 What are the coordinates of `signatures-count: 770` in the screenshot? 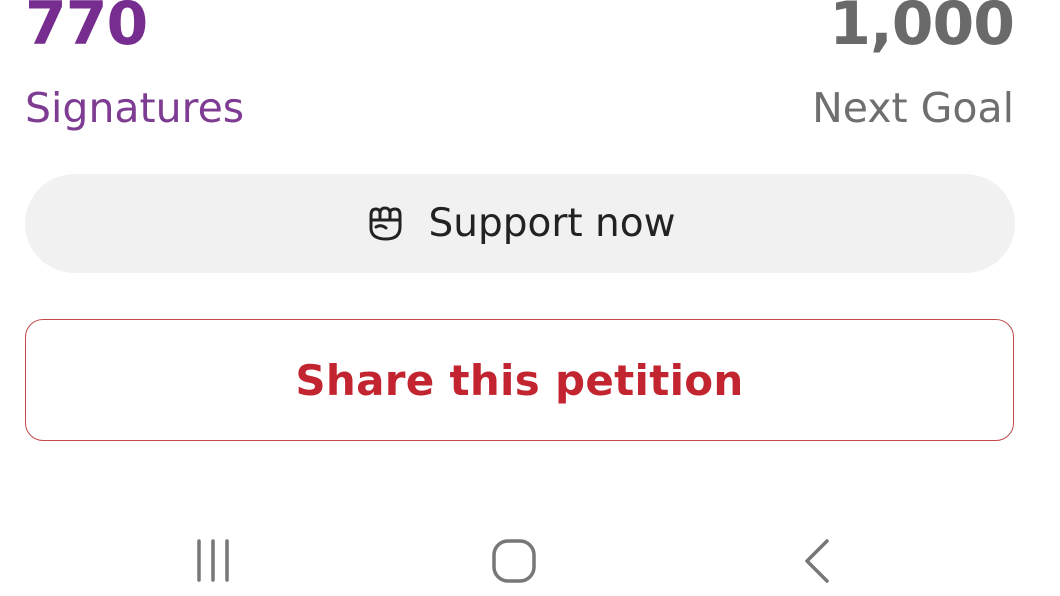 It's located at (86, 29).